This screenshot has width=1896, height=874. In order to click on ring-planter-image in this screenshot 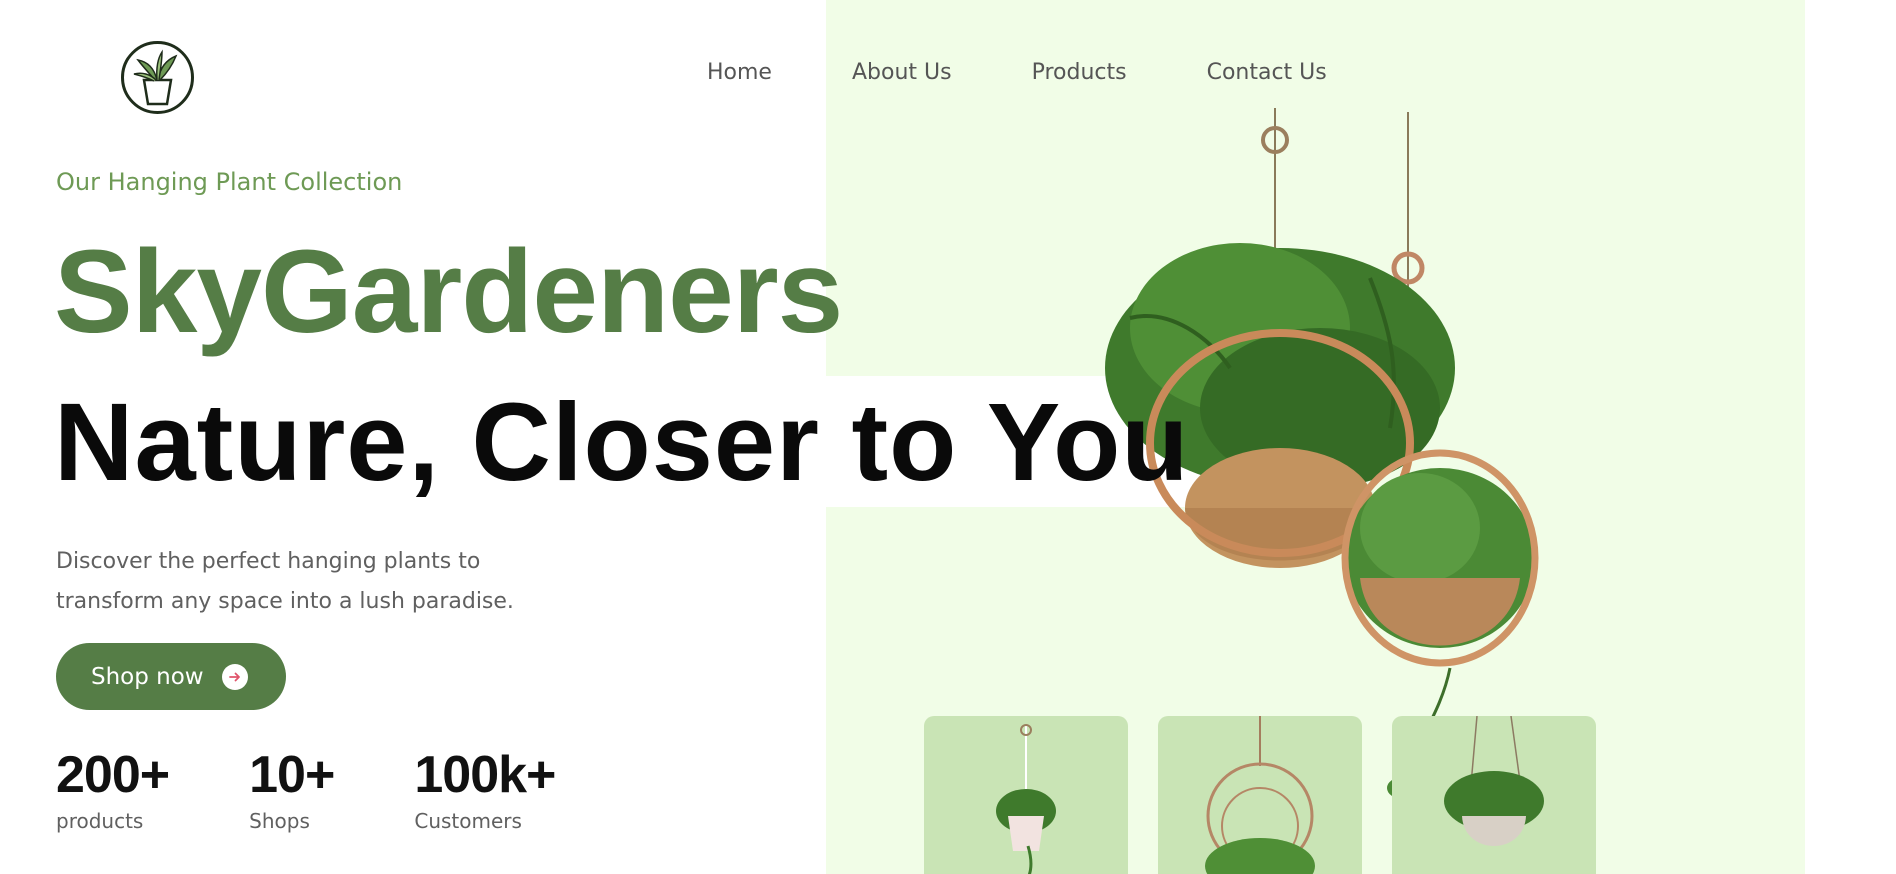, I will do `click(1260, 795)`.